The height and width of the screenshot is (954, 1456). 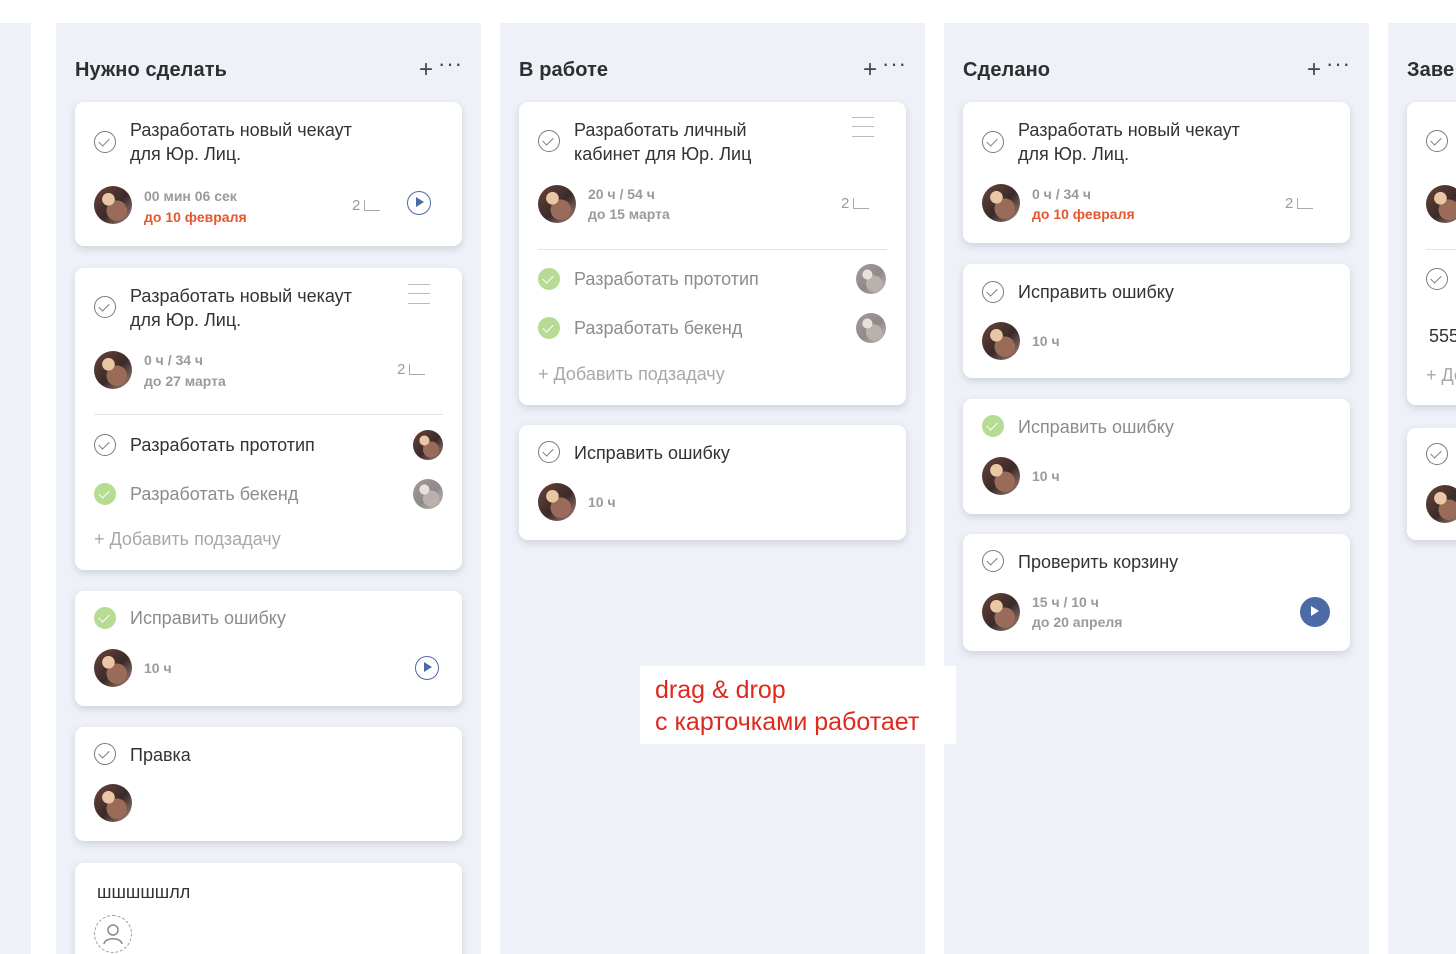 I want to click on card-title-line: Разработать личный, so click(x=660, y=130).